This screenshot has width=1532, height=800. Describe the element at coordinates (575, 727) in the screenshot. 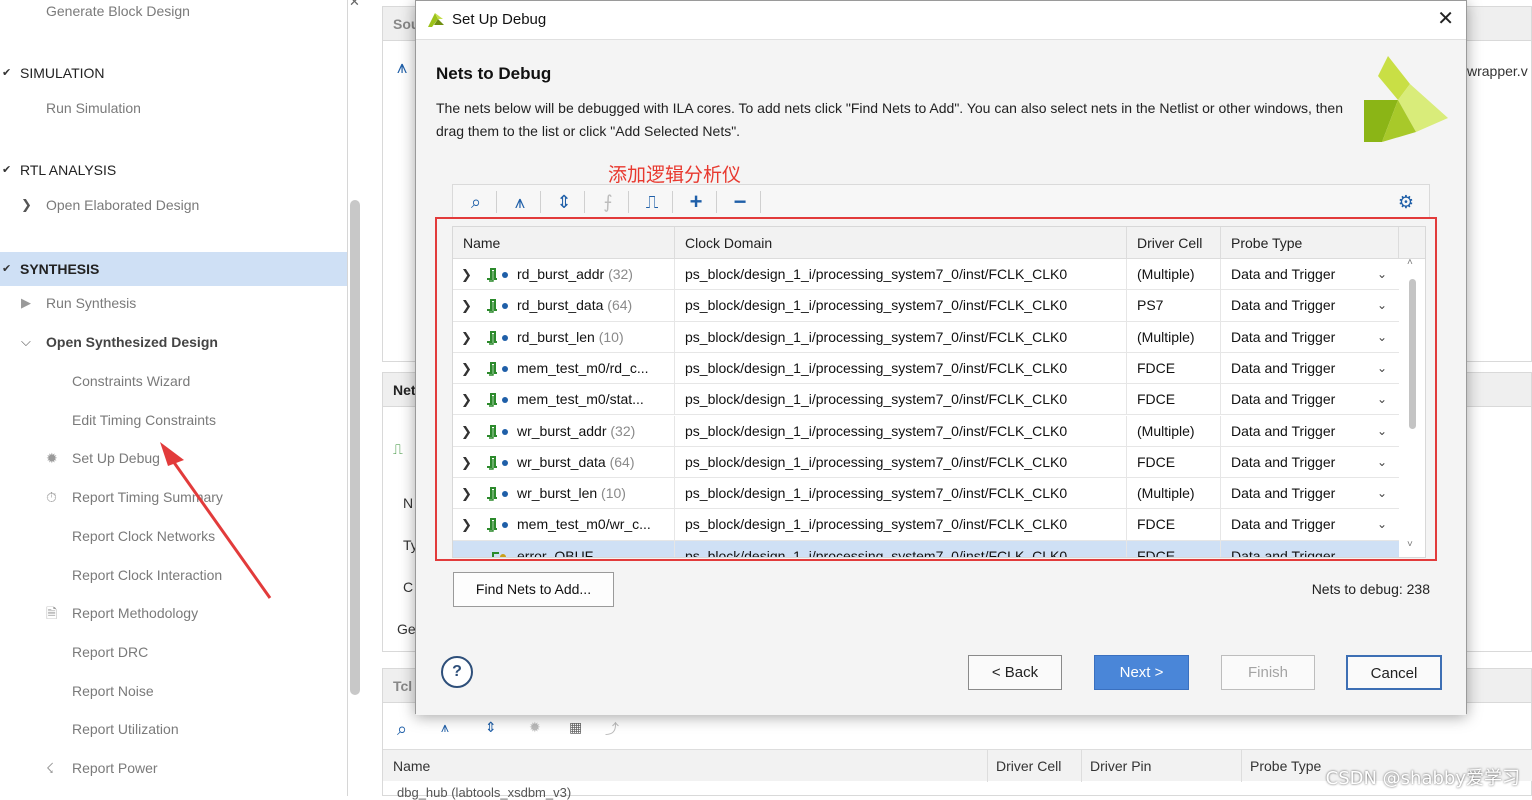

I see `layout-icon: ▦` at that location.